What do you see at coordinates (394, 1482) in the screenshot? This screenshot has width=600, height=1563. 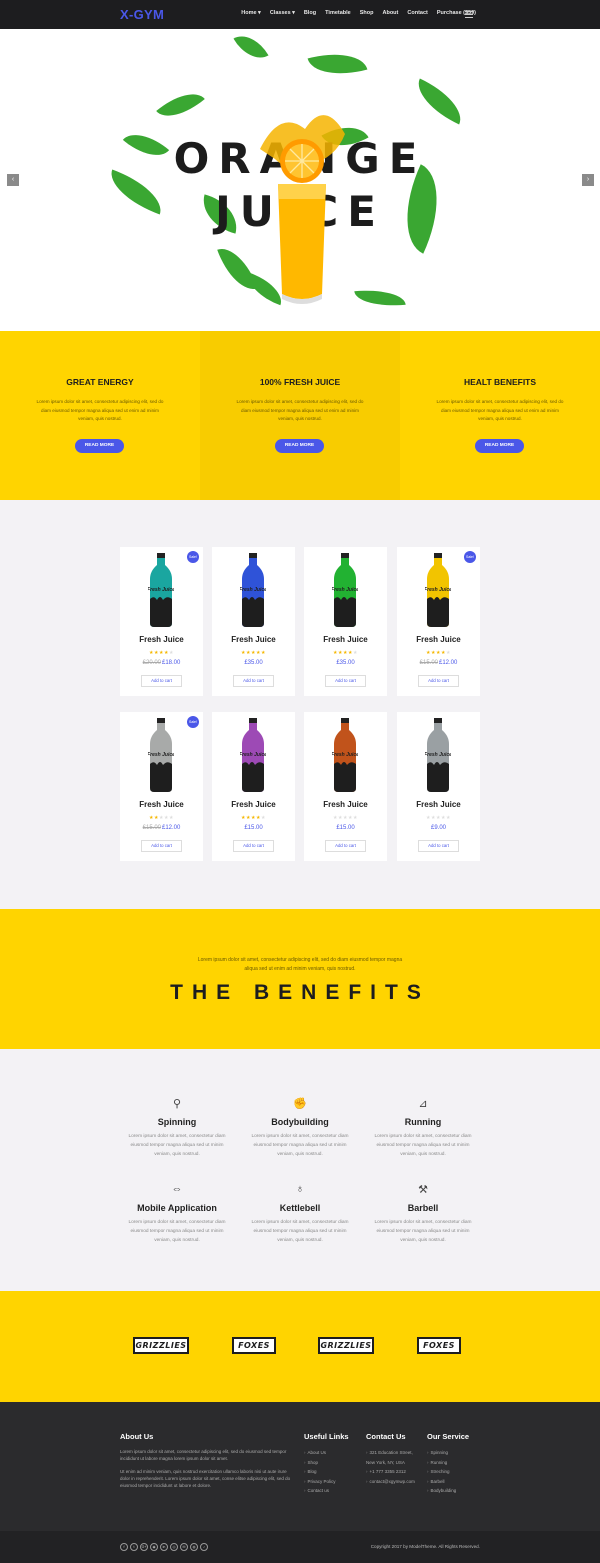 I see `footer-email: contact@xgymwp.com` at bounding box center [394, 1482].